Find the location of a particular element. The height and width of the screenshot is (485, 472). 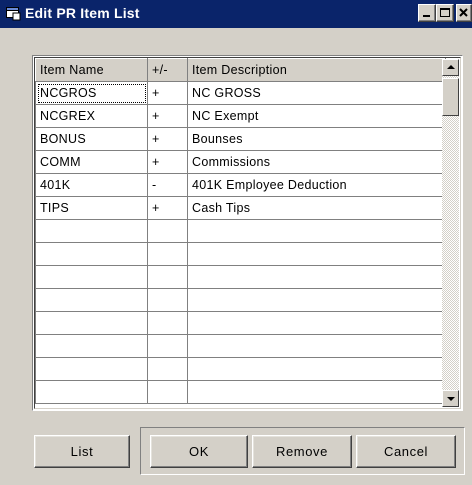

table-row: NCGROS + NC GROSS is located at coordinates (240, 93).